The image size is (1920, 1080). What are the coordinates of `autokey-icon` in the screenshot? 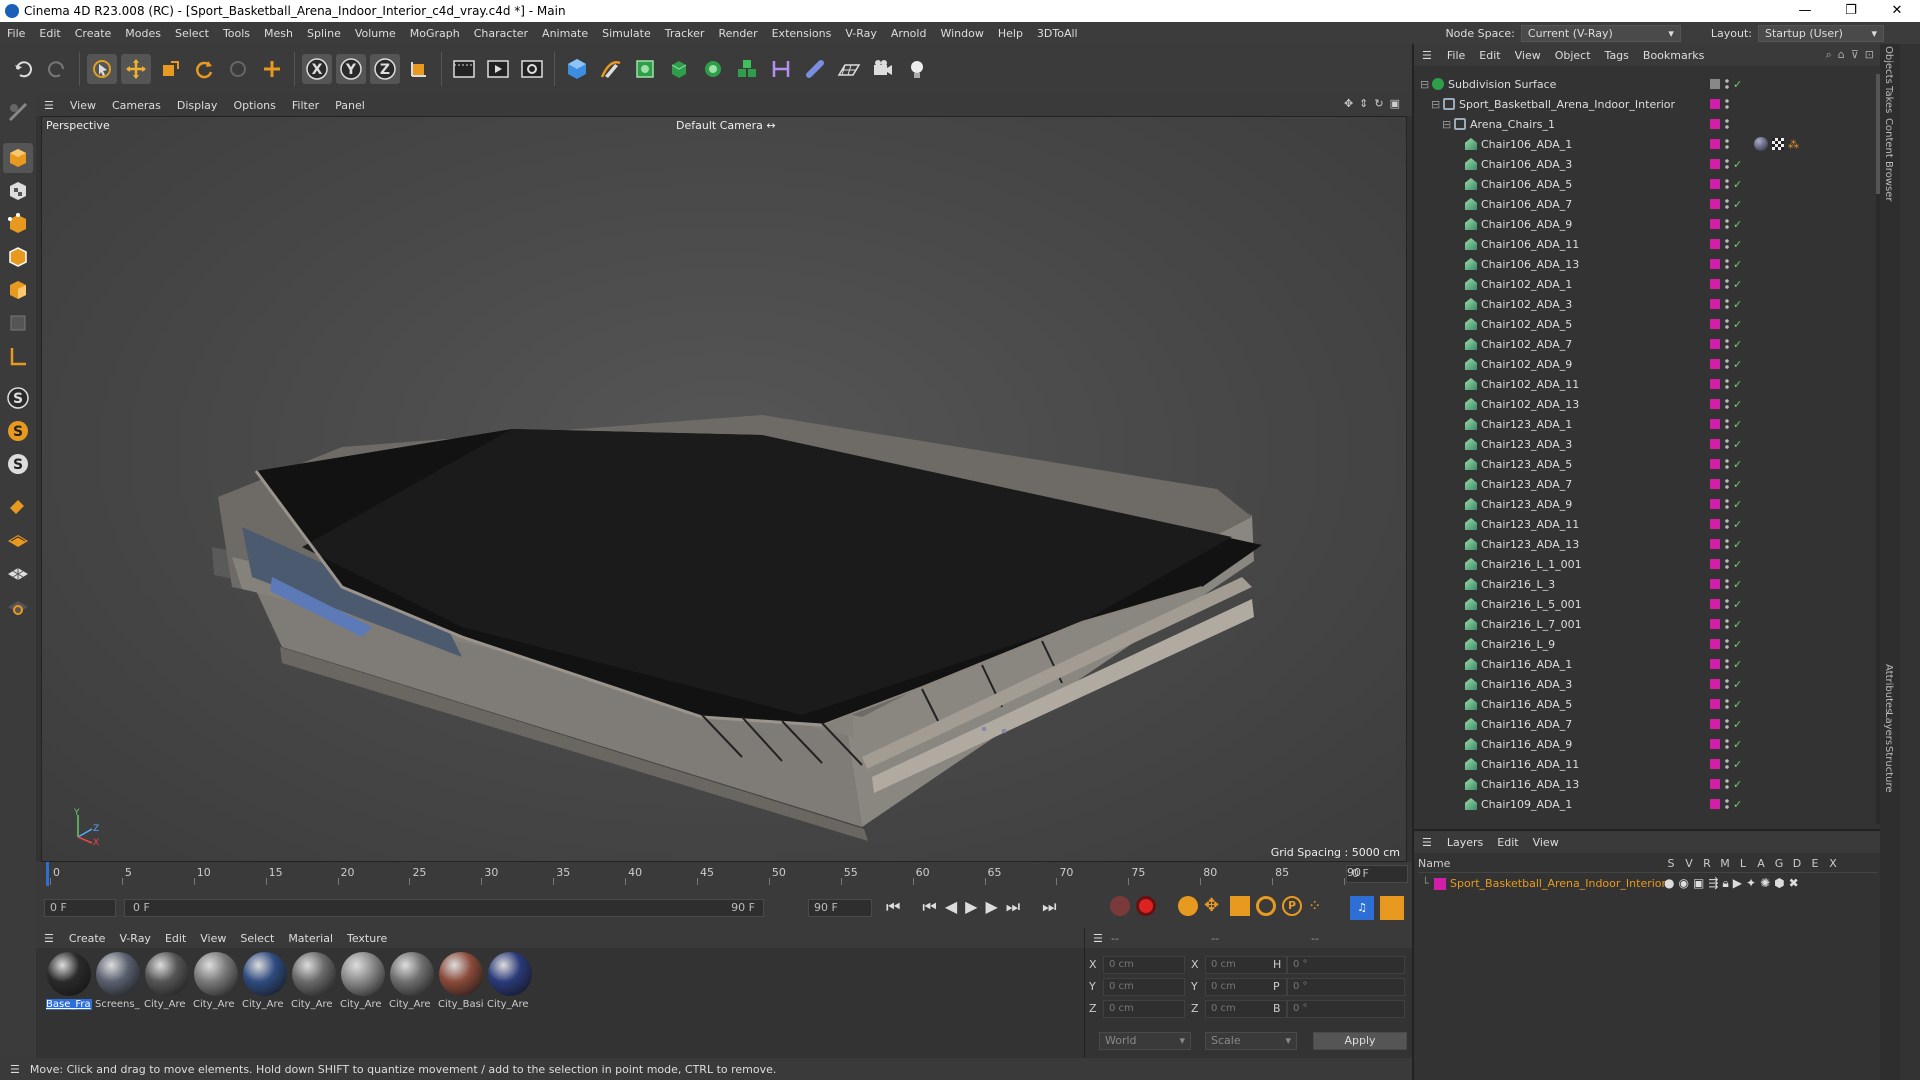 It's located at (1146, 906).